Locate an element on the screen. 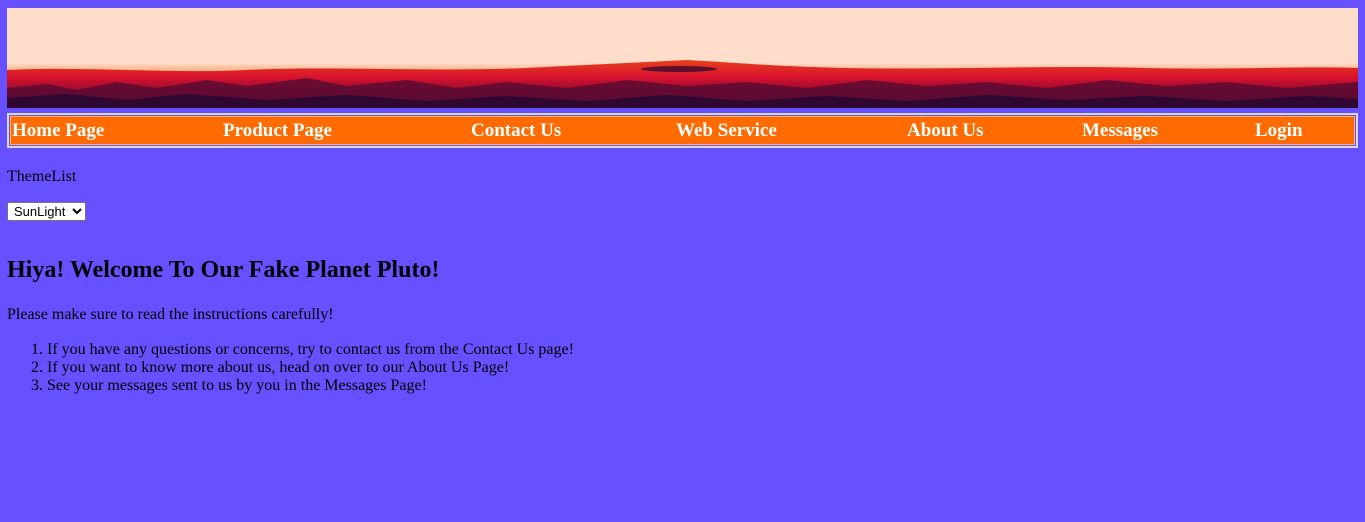  theme-list-label: ThemeList is located at coordinates (42, 176).